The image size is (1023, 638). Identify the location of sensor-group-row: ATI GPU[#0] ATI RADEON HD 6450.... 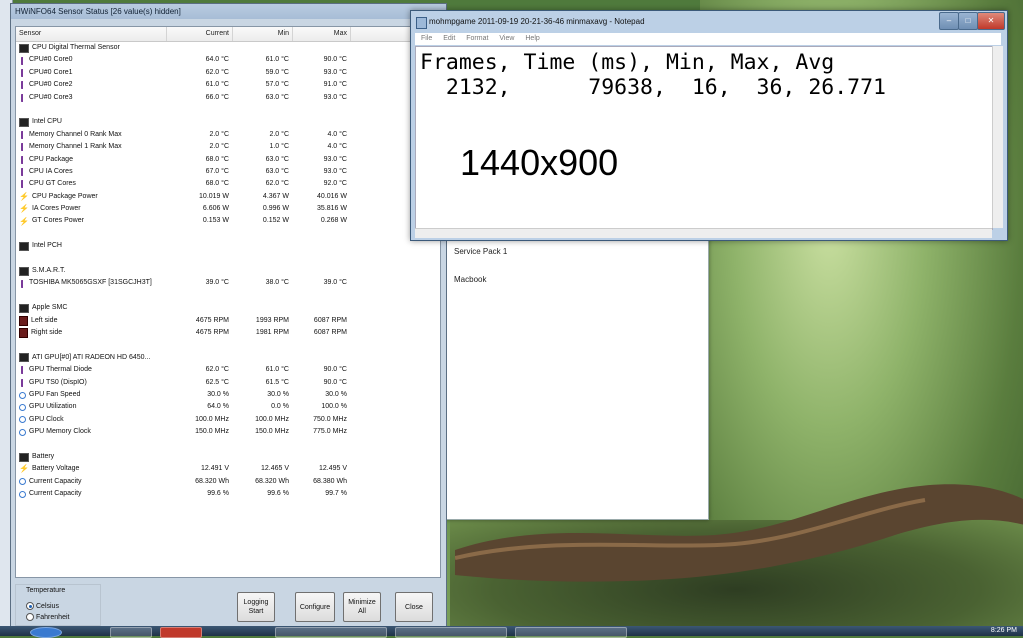
(228, 358).